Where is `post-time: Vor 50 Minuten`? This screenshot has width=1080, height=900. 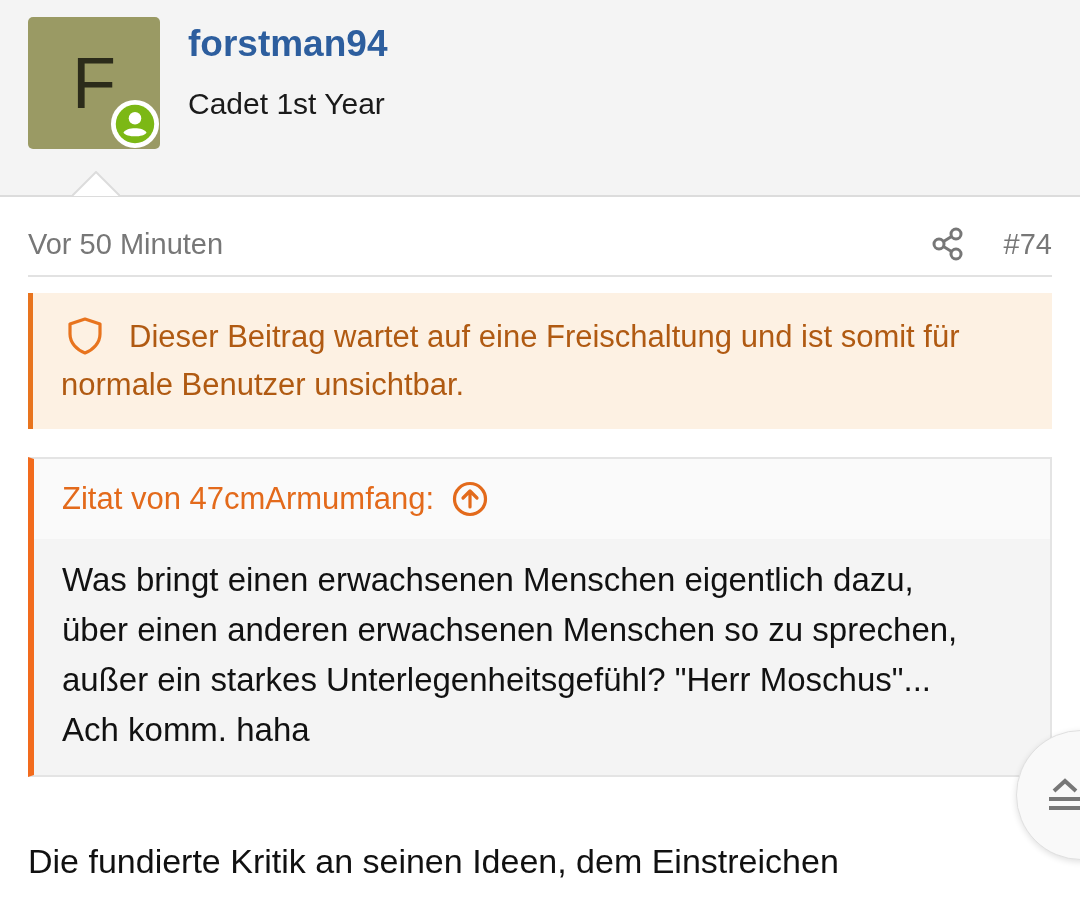
post-time: Vor 50 Minuten is located at coordinates (126, 244).